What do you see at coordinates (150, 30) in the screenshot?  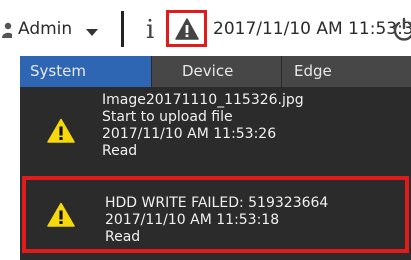 I see `info-icon: i` at bounding box center [150, 30].